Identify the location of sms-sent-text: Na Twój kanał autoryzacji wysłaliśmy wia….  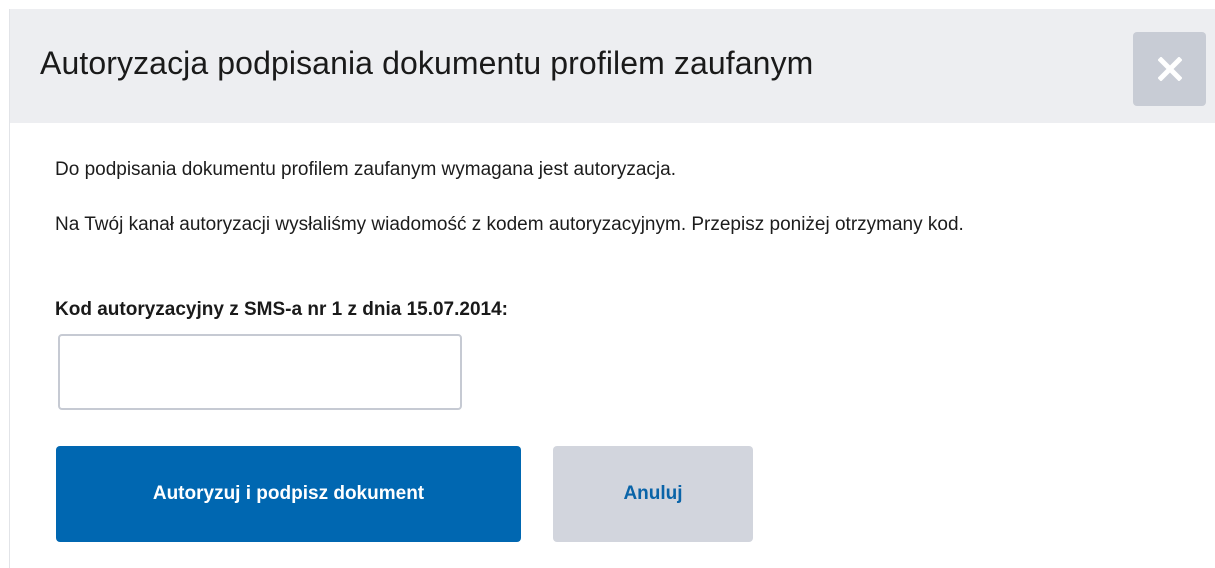
(509, 224).